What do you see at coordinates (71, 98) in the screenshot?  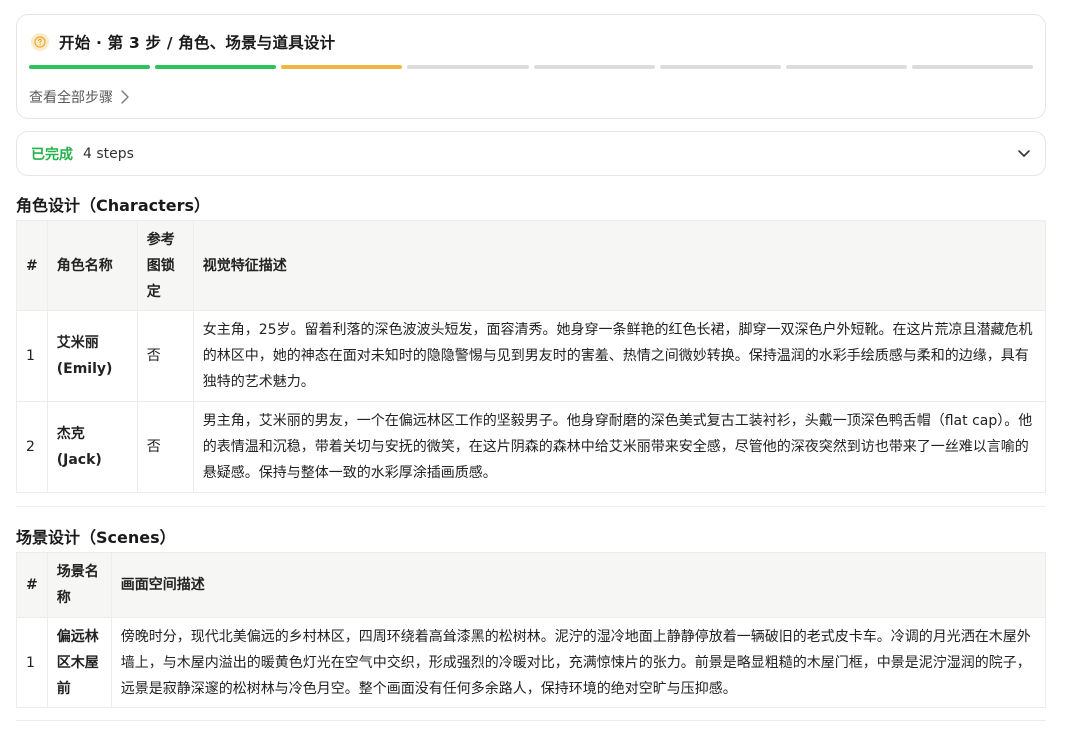 I see `view-all-steps-label: 查看全部步骤` at bounding box center [71, 98].